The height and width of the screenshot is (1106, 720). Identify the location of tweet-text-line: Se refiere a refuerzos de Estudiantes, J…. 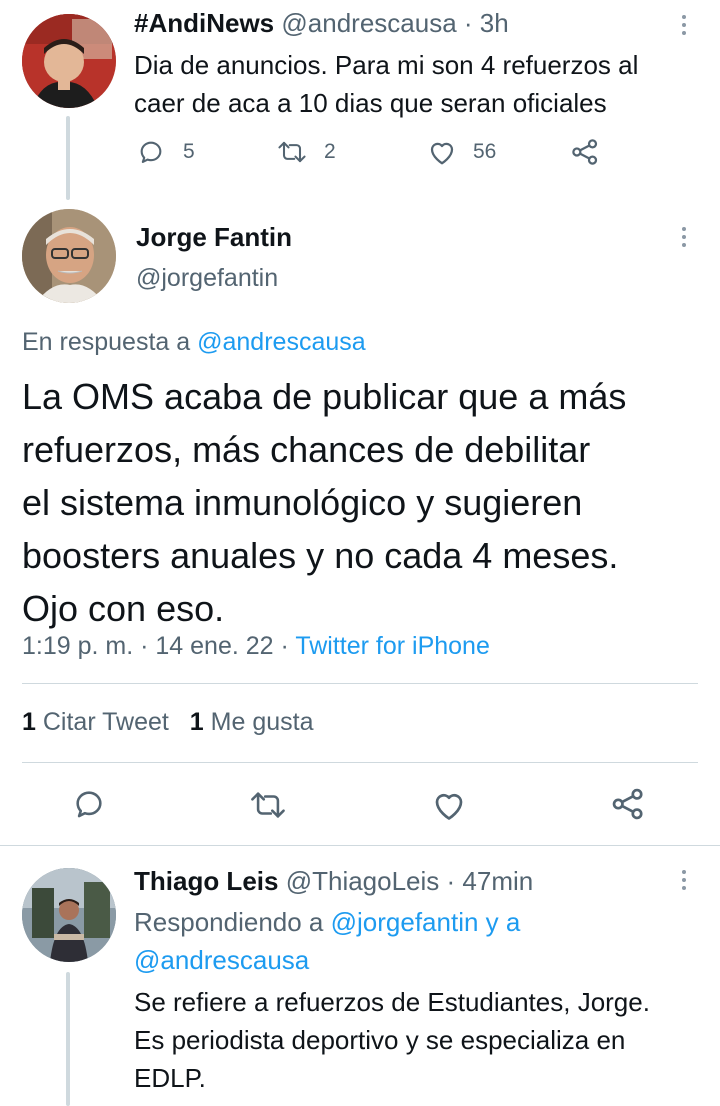
(392, 1002).